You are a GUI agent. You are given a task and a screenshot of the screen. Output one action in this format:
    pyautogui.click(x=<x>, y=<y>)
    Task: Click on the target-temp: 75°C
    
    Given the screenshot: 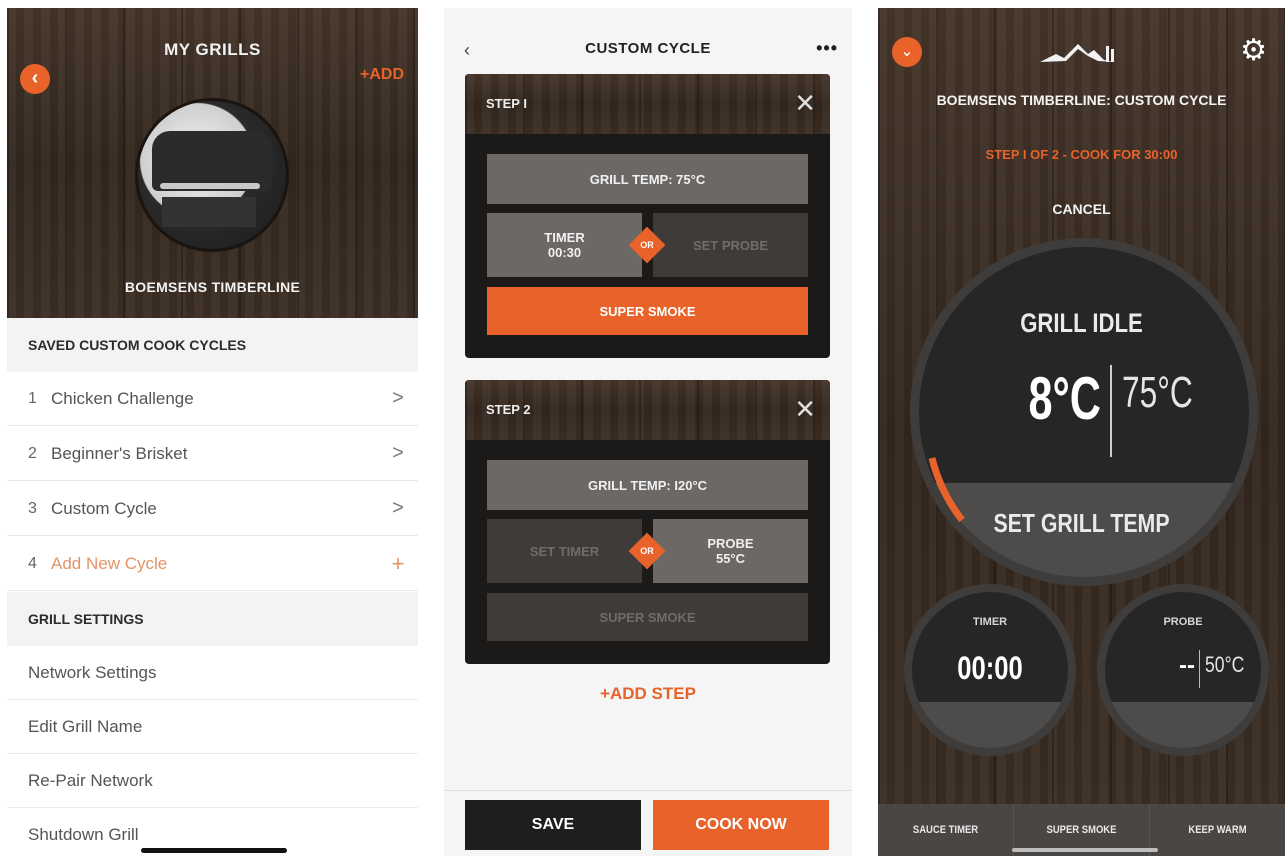 What is the action you would take?
    pyautogui.click(x=1157, y=392)
    